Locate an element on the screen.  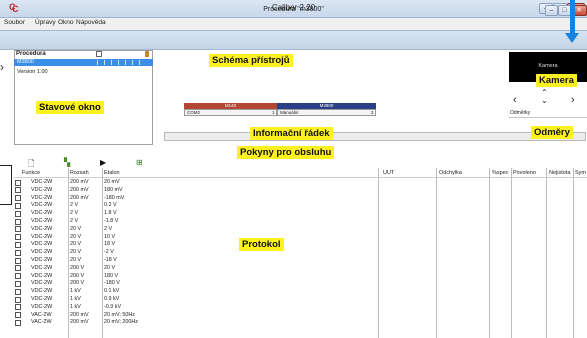
column-header-sym: Sym is located at coordinates (580, 173).